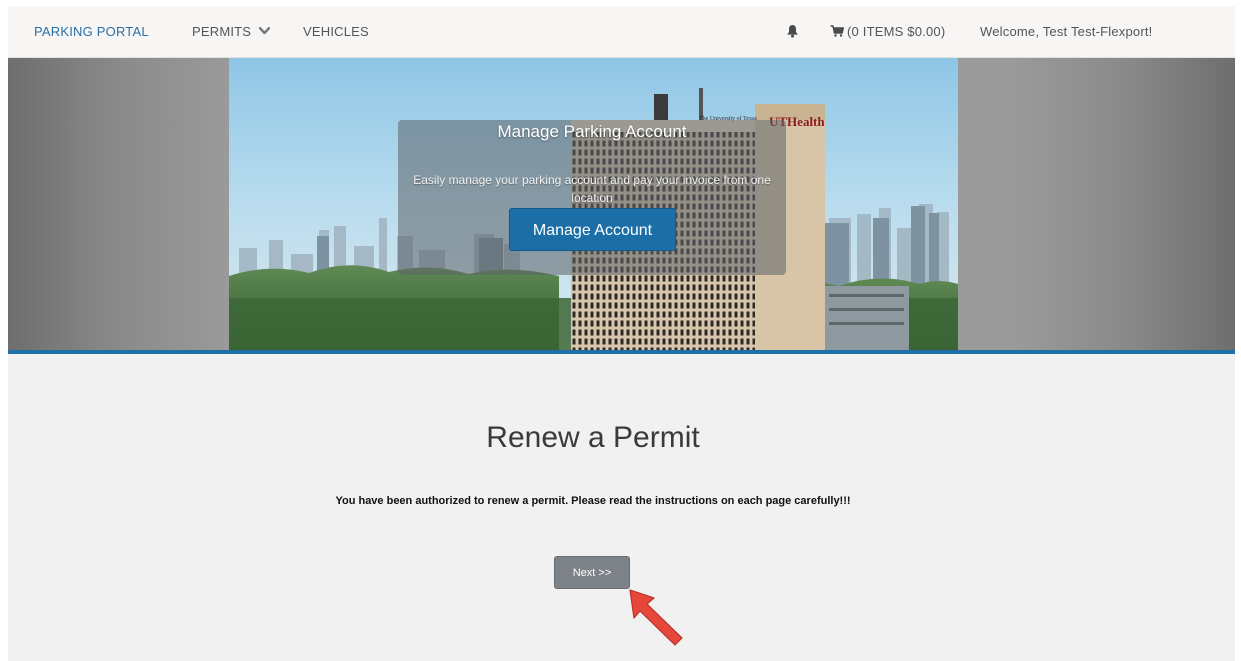  What do you see at coordinates (592, 572) in the screenshot?
I see `next-button: Next >>` at bounding box center [592, 572].